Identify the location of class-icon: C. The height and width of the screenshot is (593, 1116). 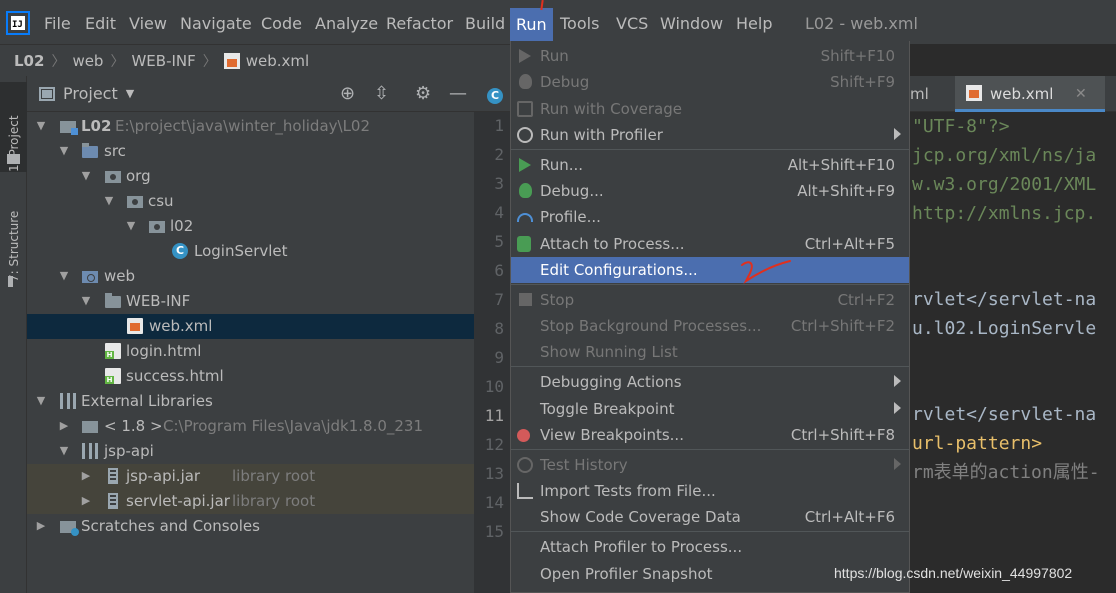
(495, 96).